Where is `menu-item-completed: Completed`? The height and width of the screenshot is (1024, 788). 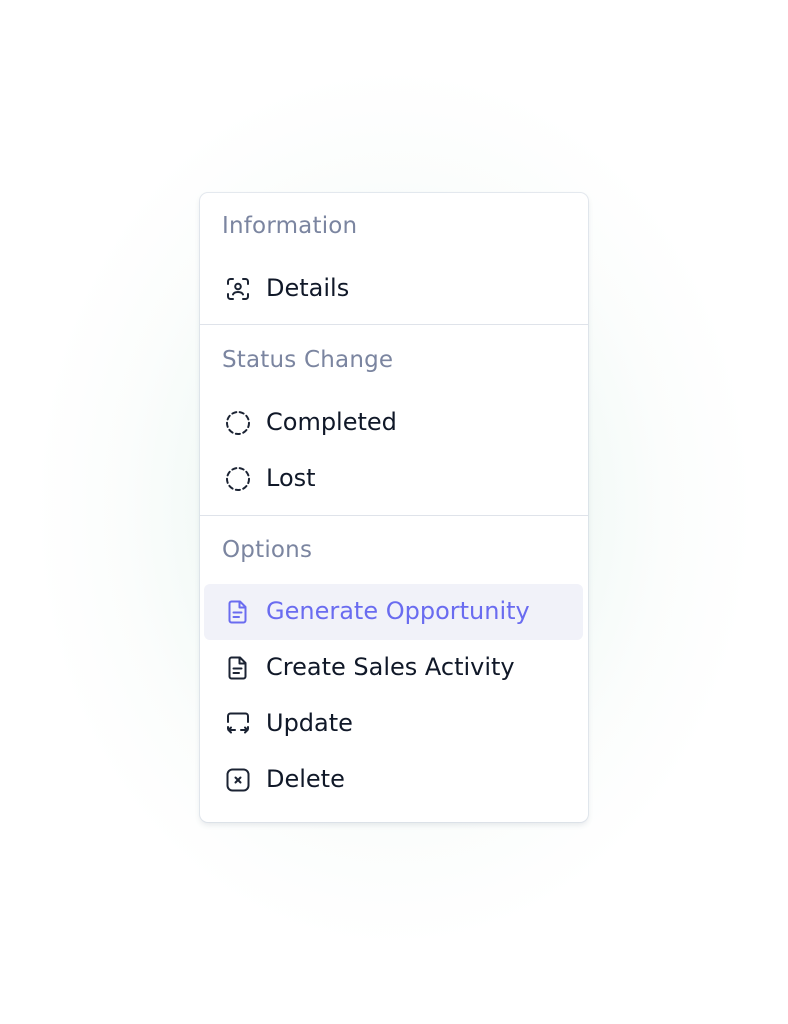
menu-item-completed: Completed is located at coordinates (393, 423).